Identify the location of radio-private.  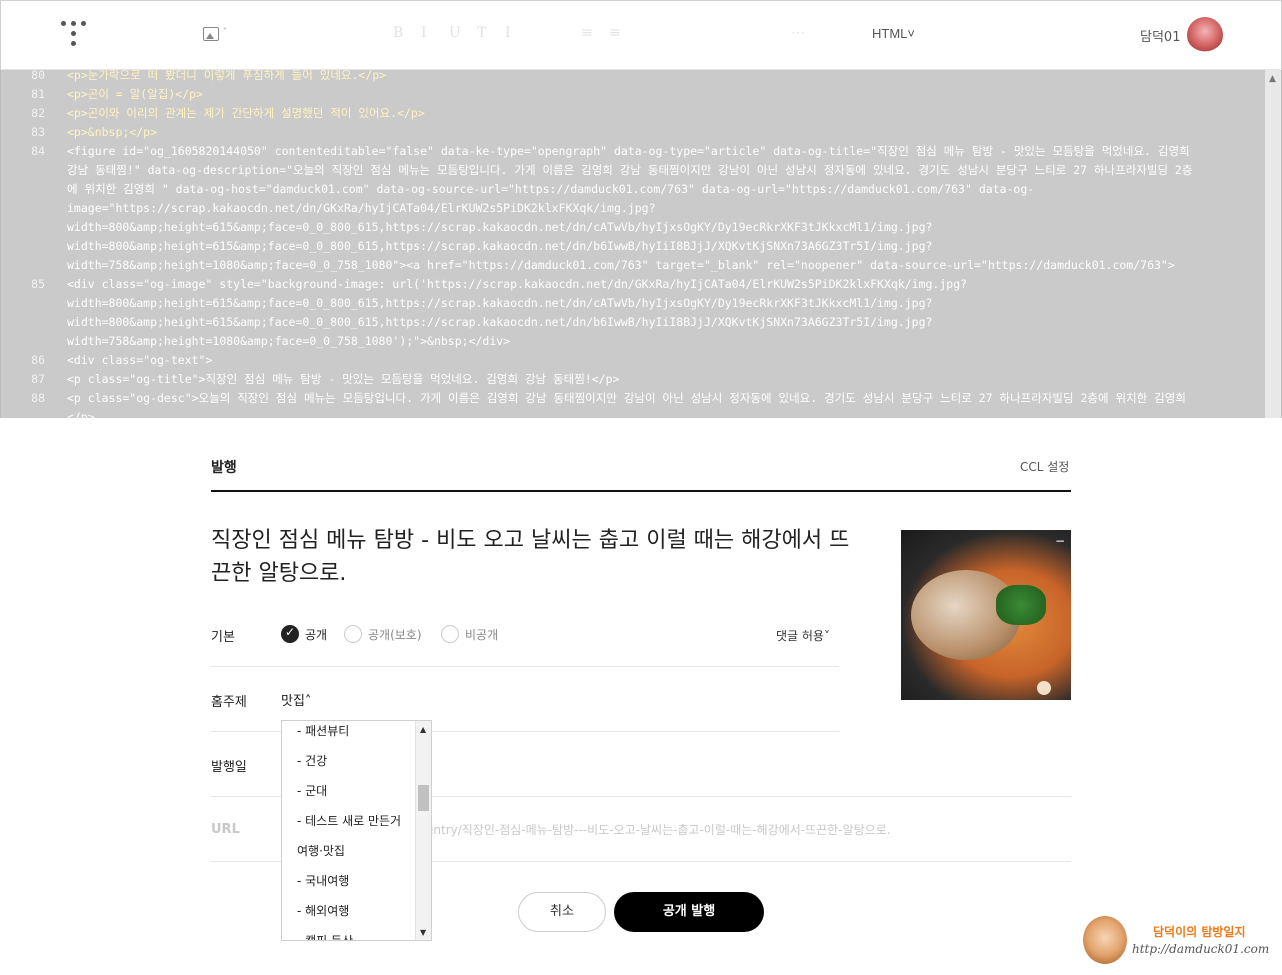
(450, 634).